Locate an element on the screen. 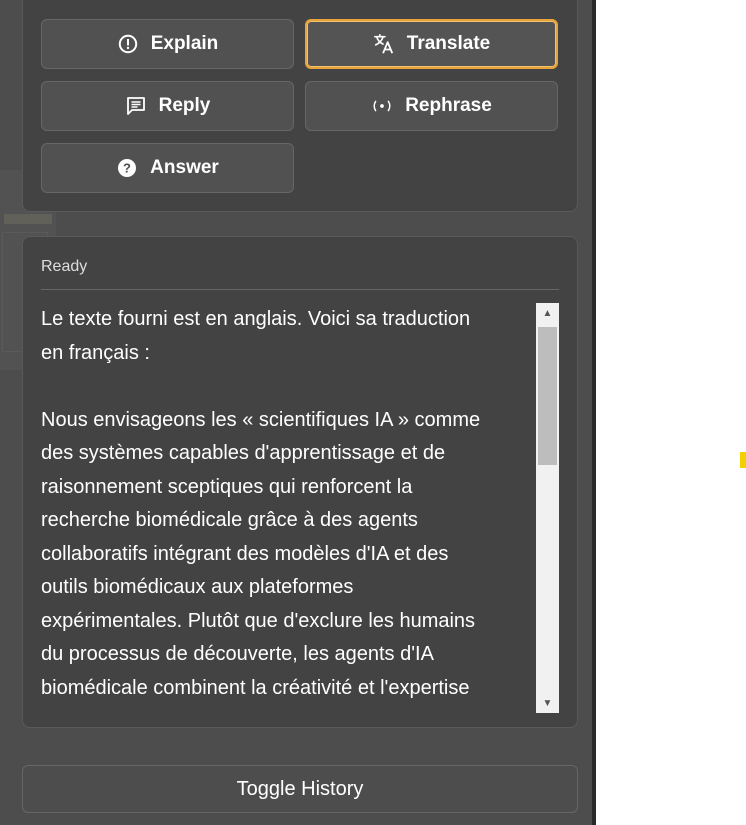  rephrase-icon is located at coordinates (382, 106).